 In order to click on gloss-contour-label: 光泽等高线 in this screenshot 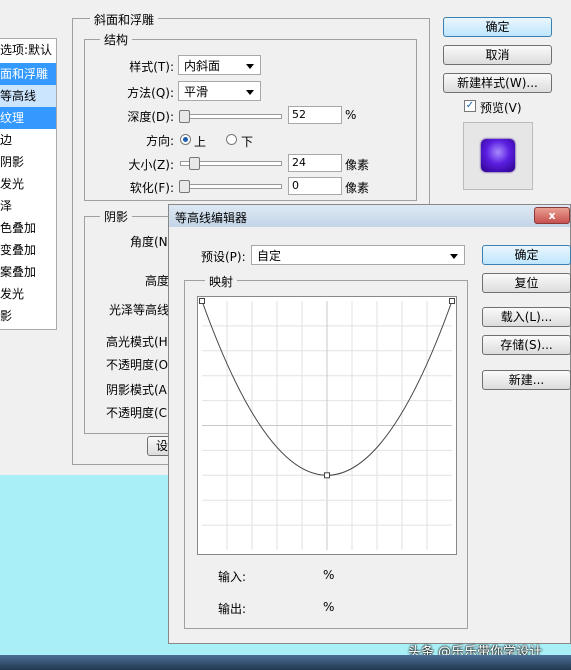, I will do `click(139, 310)`.